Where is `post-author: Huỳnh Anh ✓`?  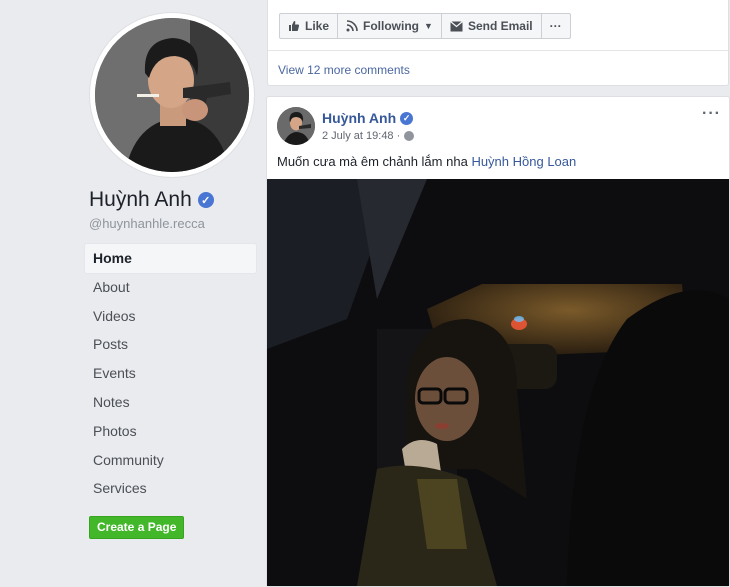
post-author: Huỳnh Anh ✓ is located at coordinates (368, 118).